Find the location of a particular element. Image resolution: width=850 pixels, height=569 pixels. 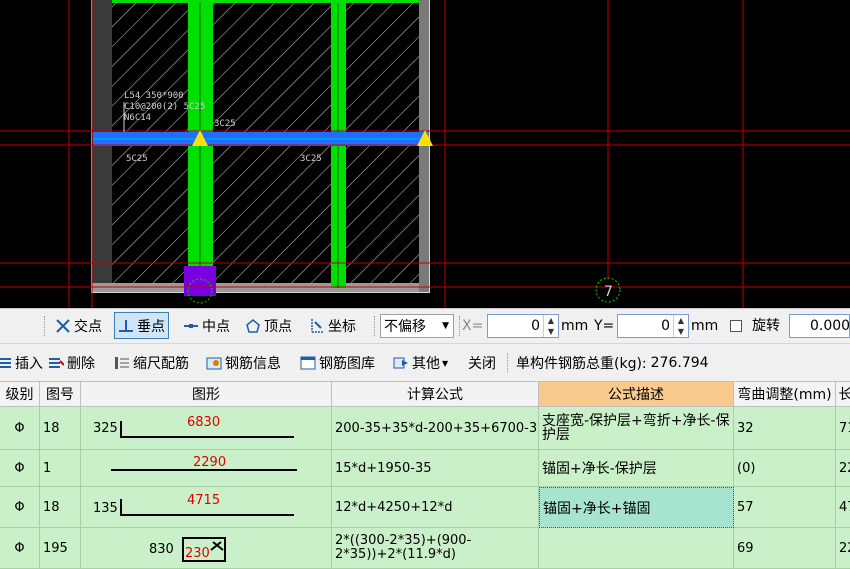

cell-shape: 325 6830 is located at coordinates (206, 428).